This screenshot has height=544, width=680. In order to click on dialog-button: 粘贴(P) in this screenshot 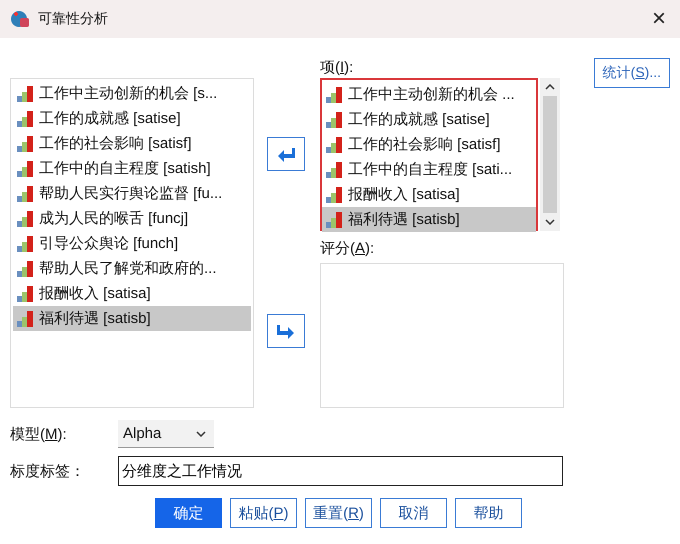, I will do `click(263, 513)`.